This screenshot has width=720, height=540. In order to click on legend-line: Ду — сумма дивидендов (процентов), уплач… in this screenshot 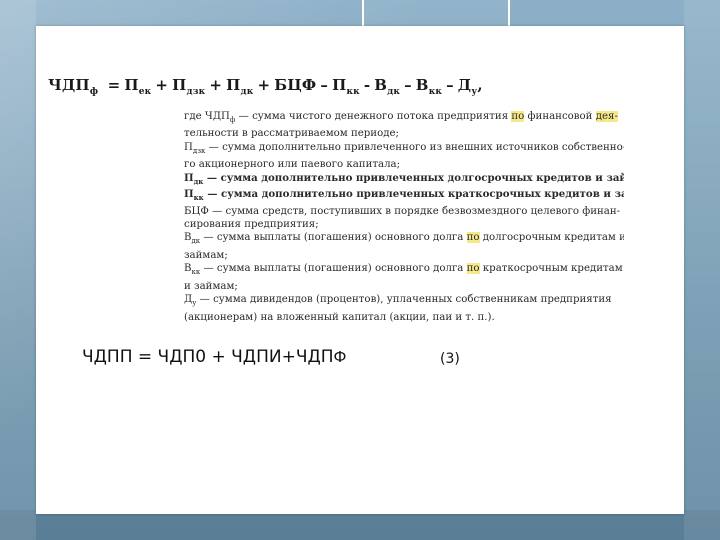, I will do `click(404, 301)`.